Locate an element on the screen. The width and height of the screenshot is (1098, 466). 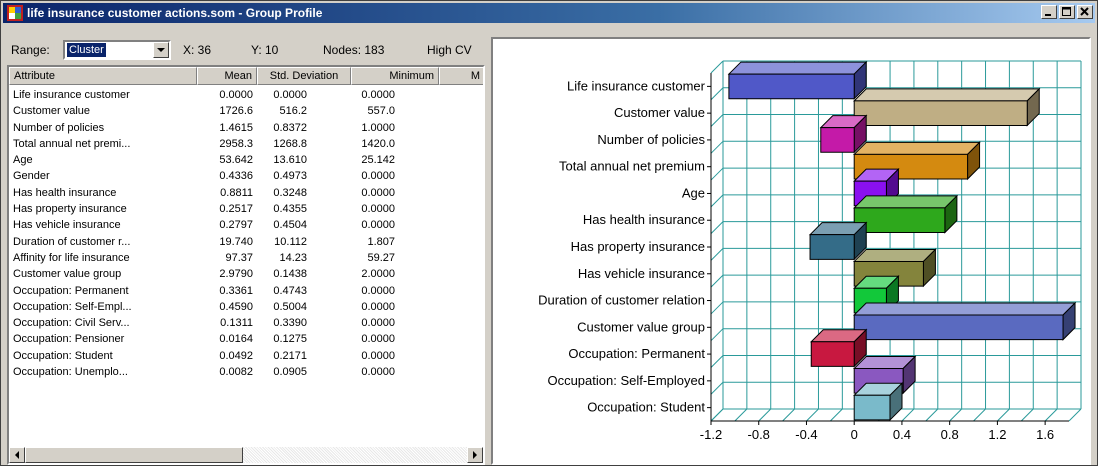
dropdown-button is located at coordinates (161, 50).